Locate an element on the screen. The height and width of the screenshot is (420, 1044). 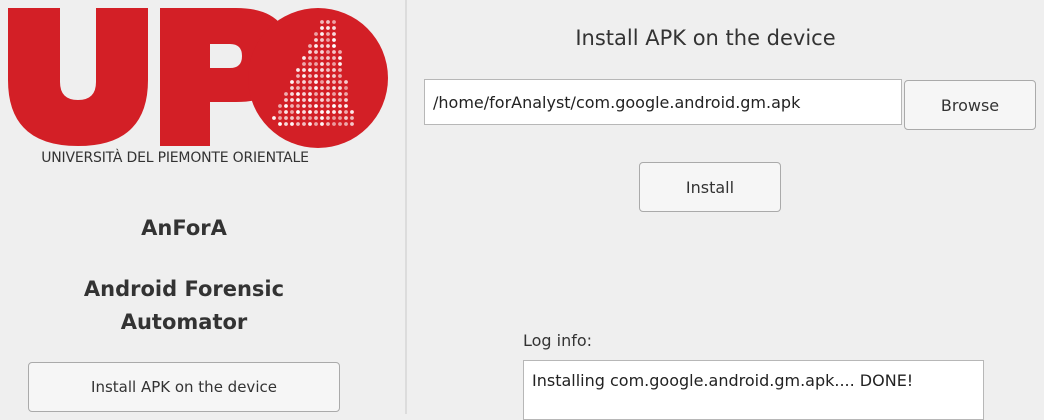
app-full-name-line2: Automator is located at coordinates (184, 322).